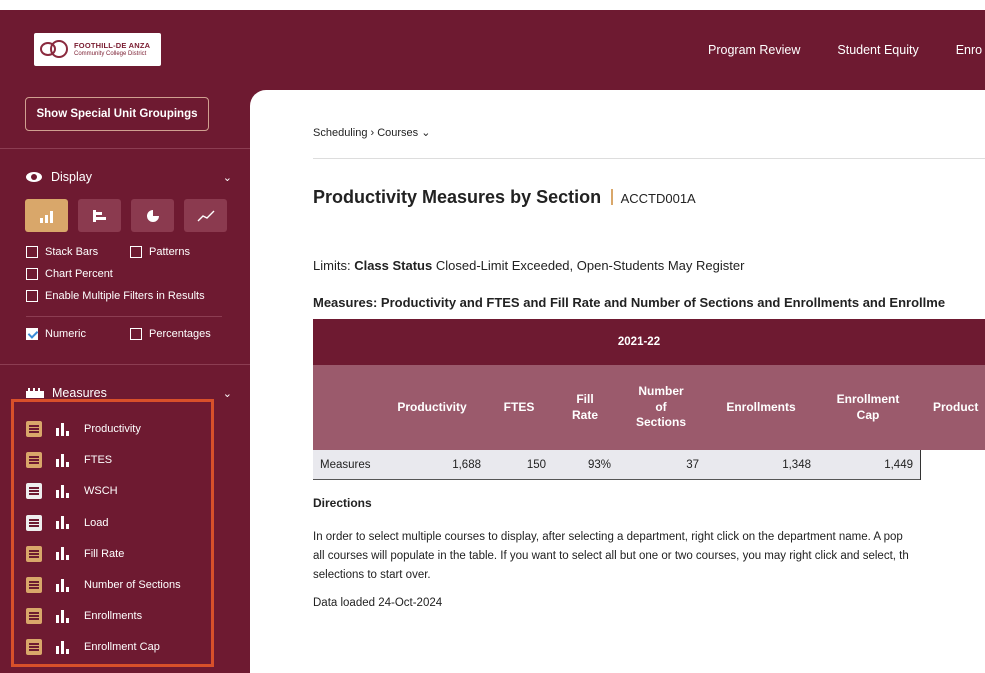 This screenshot has height=673, width=985. I want to click on pie-chart-button, so click(152, 215).